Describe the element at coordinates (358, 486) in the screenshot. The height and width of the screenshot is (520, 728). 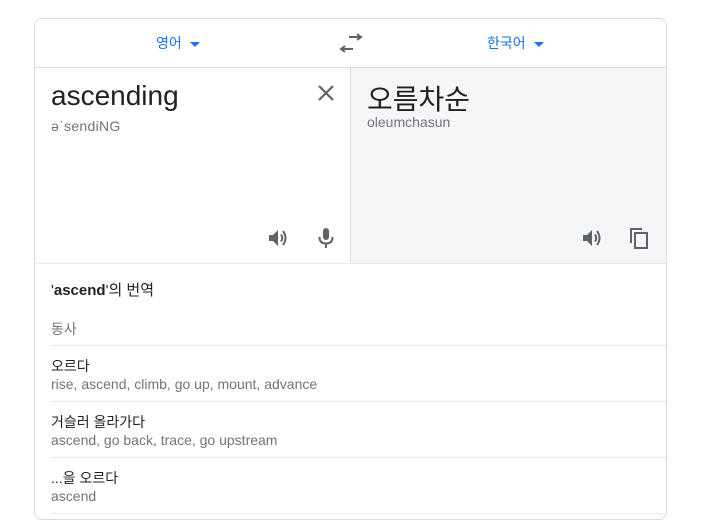
I see `dictionary-entry: ...을 오르다 ascend` at that location.